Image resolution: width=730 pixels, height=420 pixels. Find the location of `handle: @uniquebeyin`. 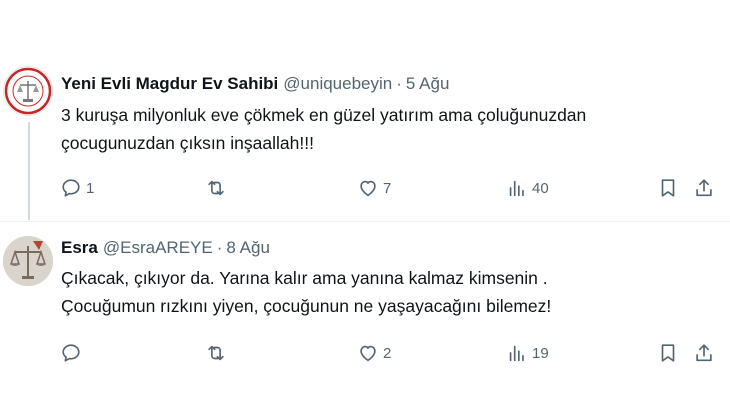

handle: @uniquebeyin is located at coordinates (337, 84).